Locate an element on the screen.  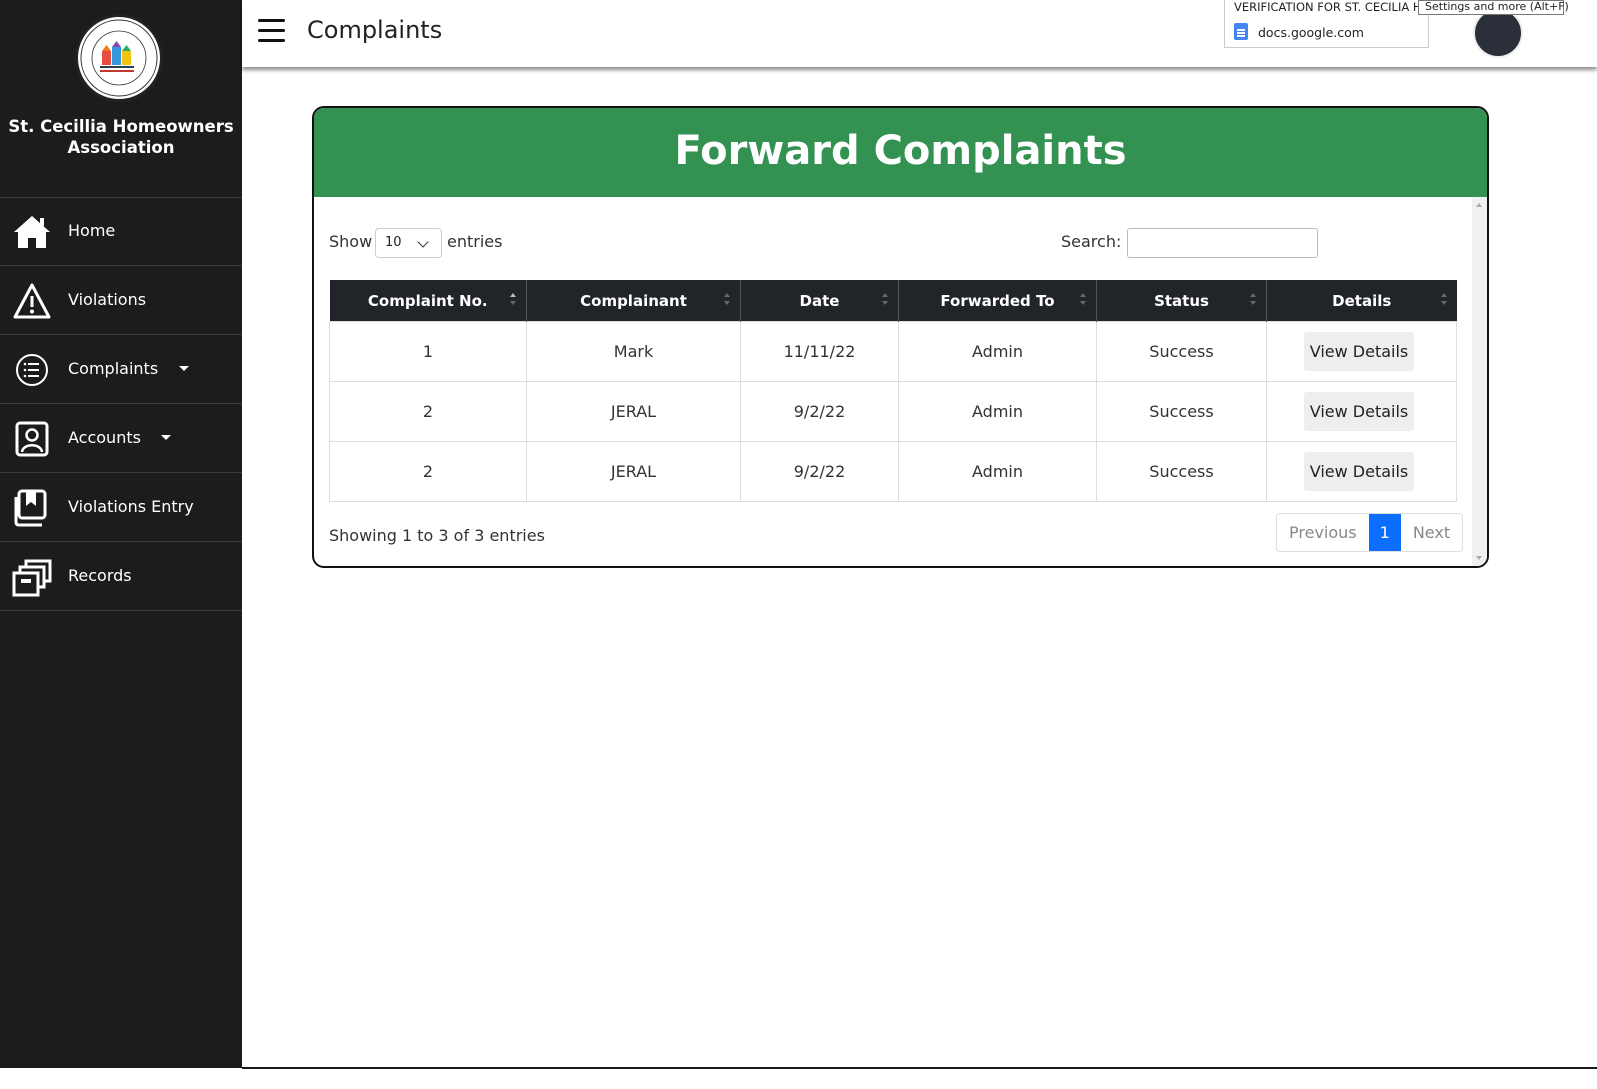
entries-select: 10 is located at coordinates (408, 243).